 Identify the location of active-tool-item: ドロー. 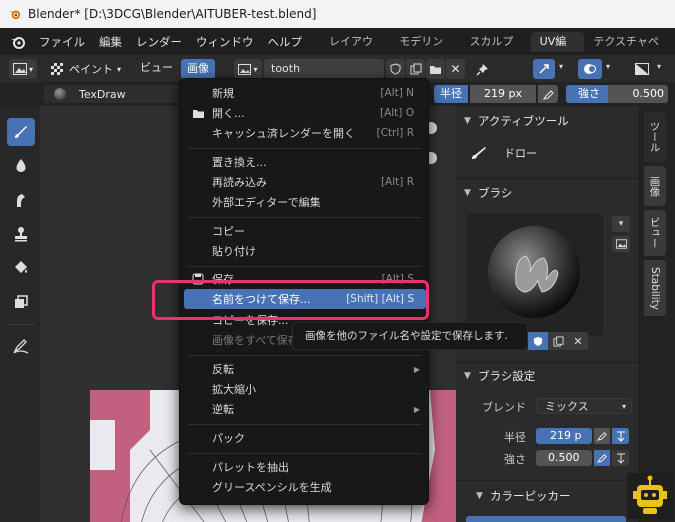
(503, 153).